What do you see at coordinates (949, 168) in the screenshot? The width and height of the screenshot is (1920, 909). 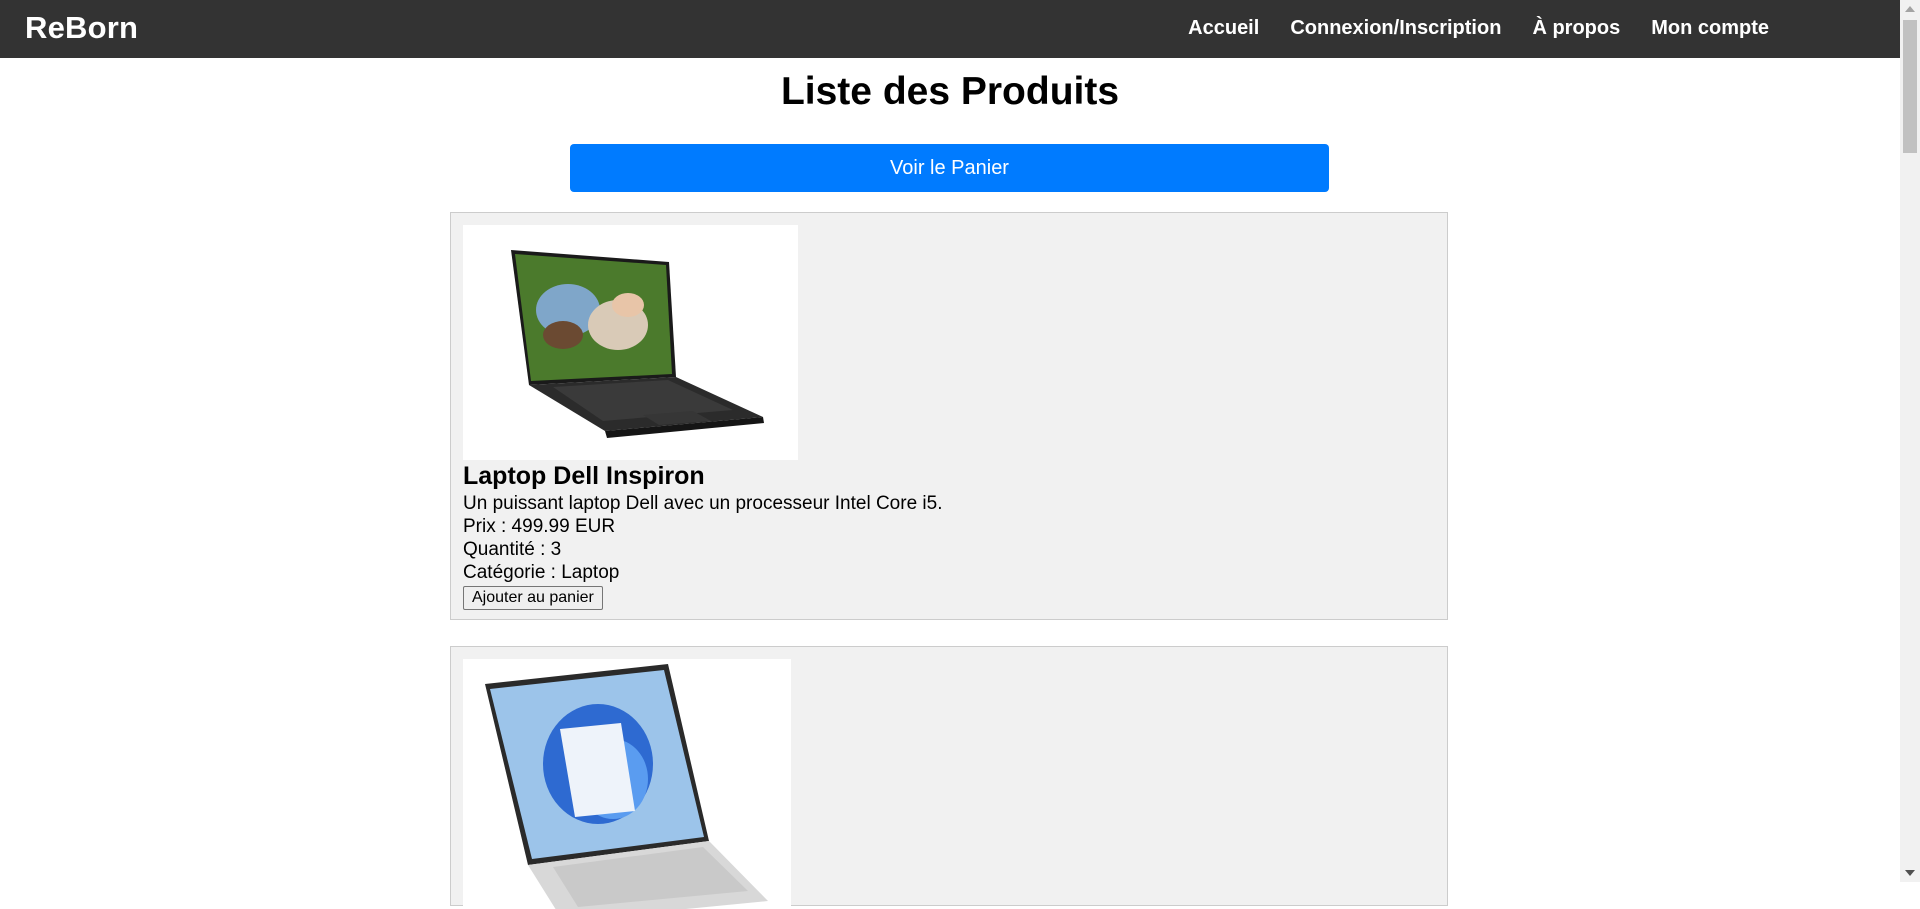 I see `view-cart-button: Voir le Panier` at bounding box center [949, 168].